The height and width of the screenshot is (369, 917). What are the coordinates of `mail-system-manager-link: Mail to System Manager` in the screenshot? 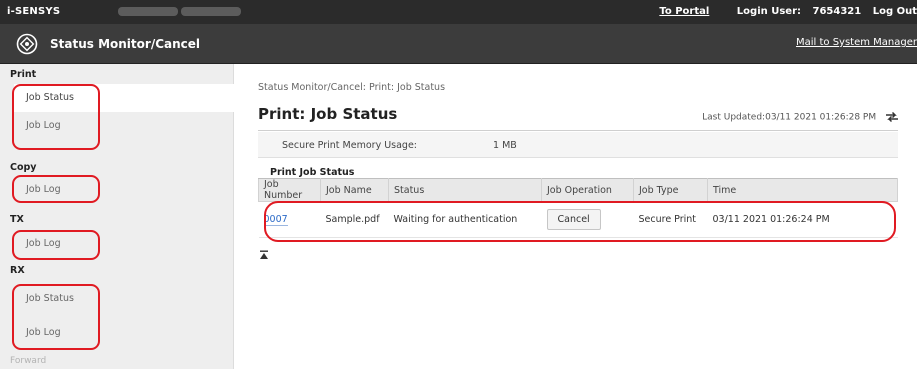 It's located at (856, 42).